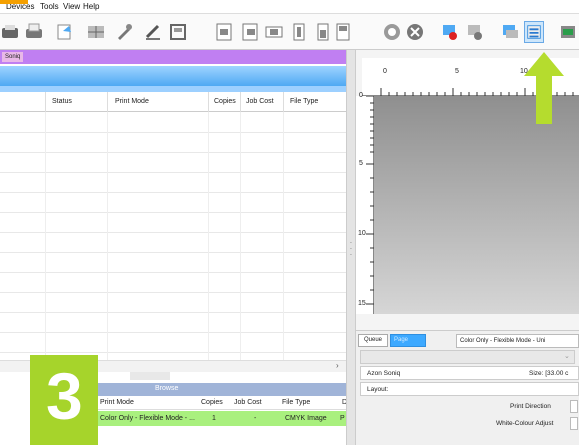  Describe the element at coordinates (212, 402) in the screenshot. I see `browse-column-copies: Copies` at that location.